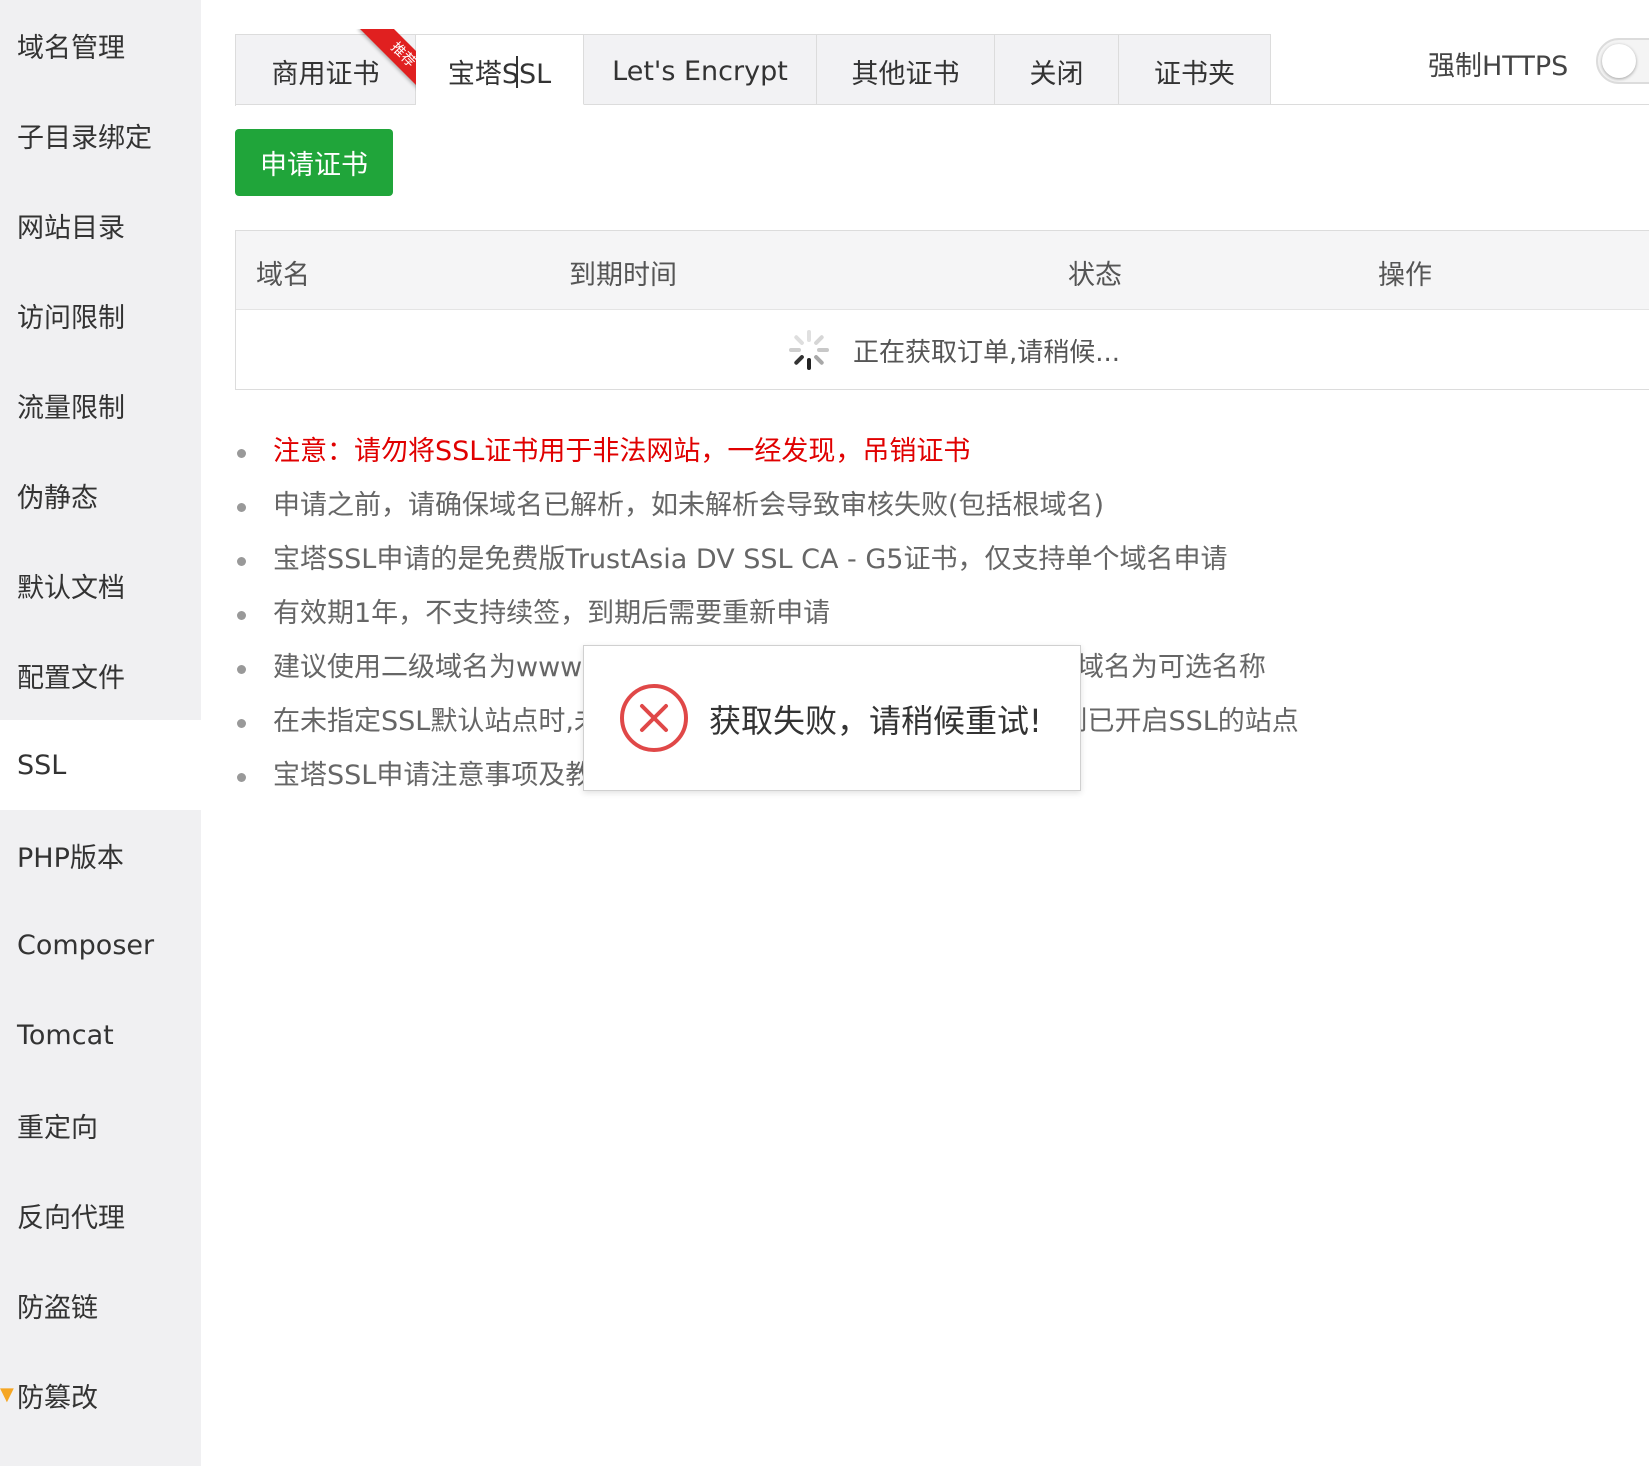 The height and width of the screenshot is (1466, 1649). I want to click on tab-label: 关闭, so click(1056, 74).